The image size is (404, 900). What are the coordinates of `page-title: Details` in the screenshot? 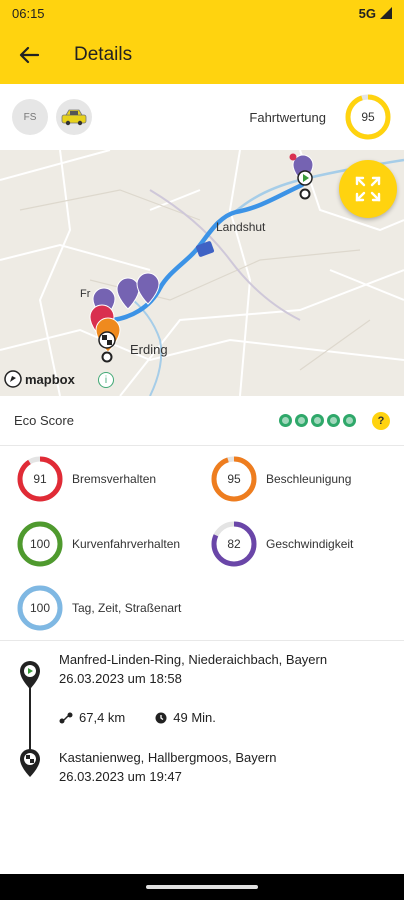 It's located at (103, 54).